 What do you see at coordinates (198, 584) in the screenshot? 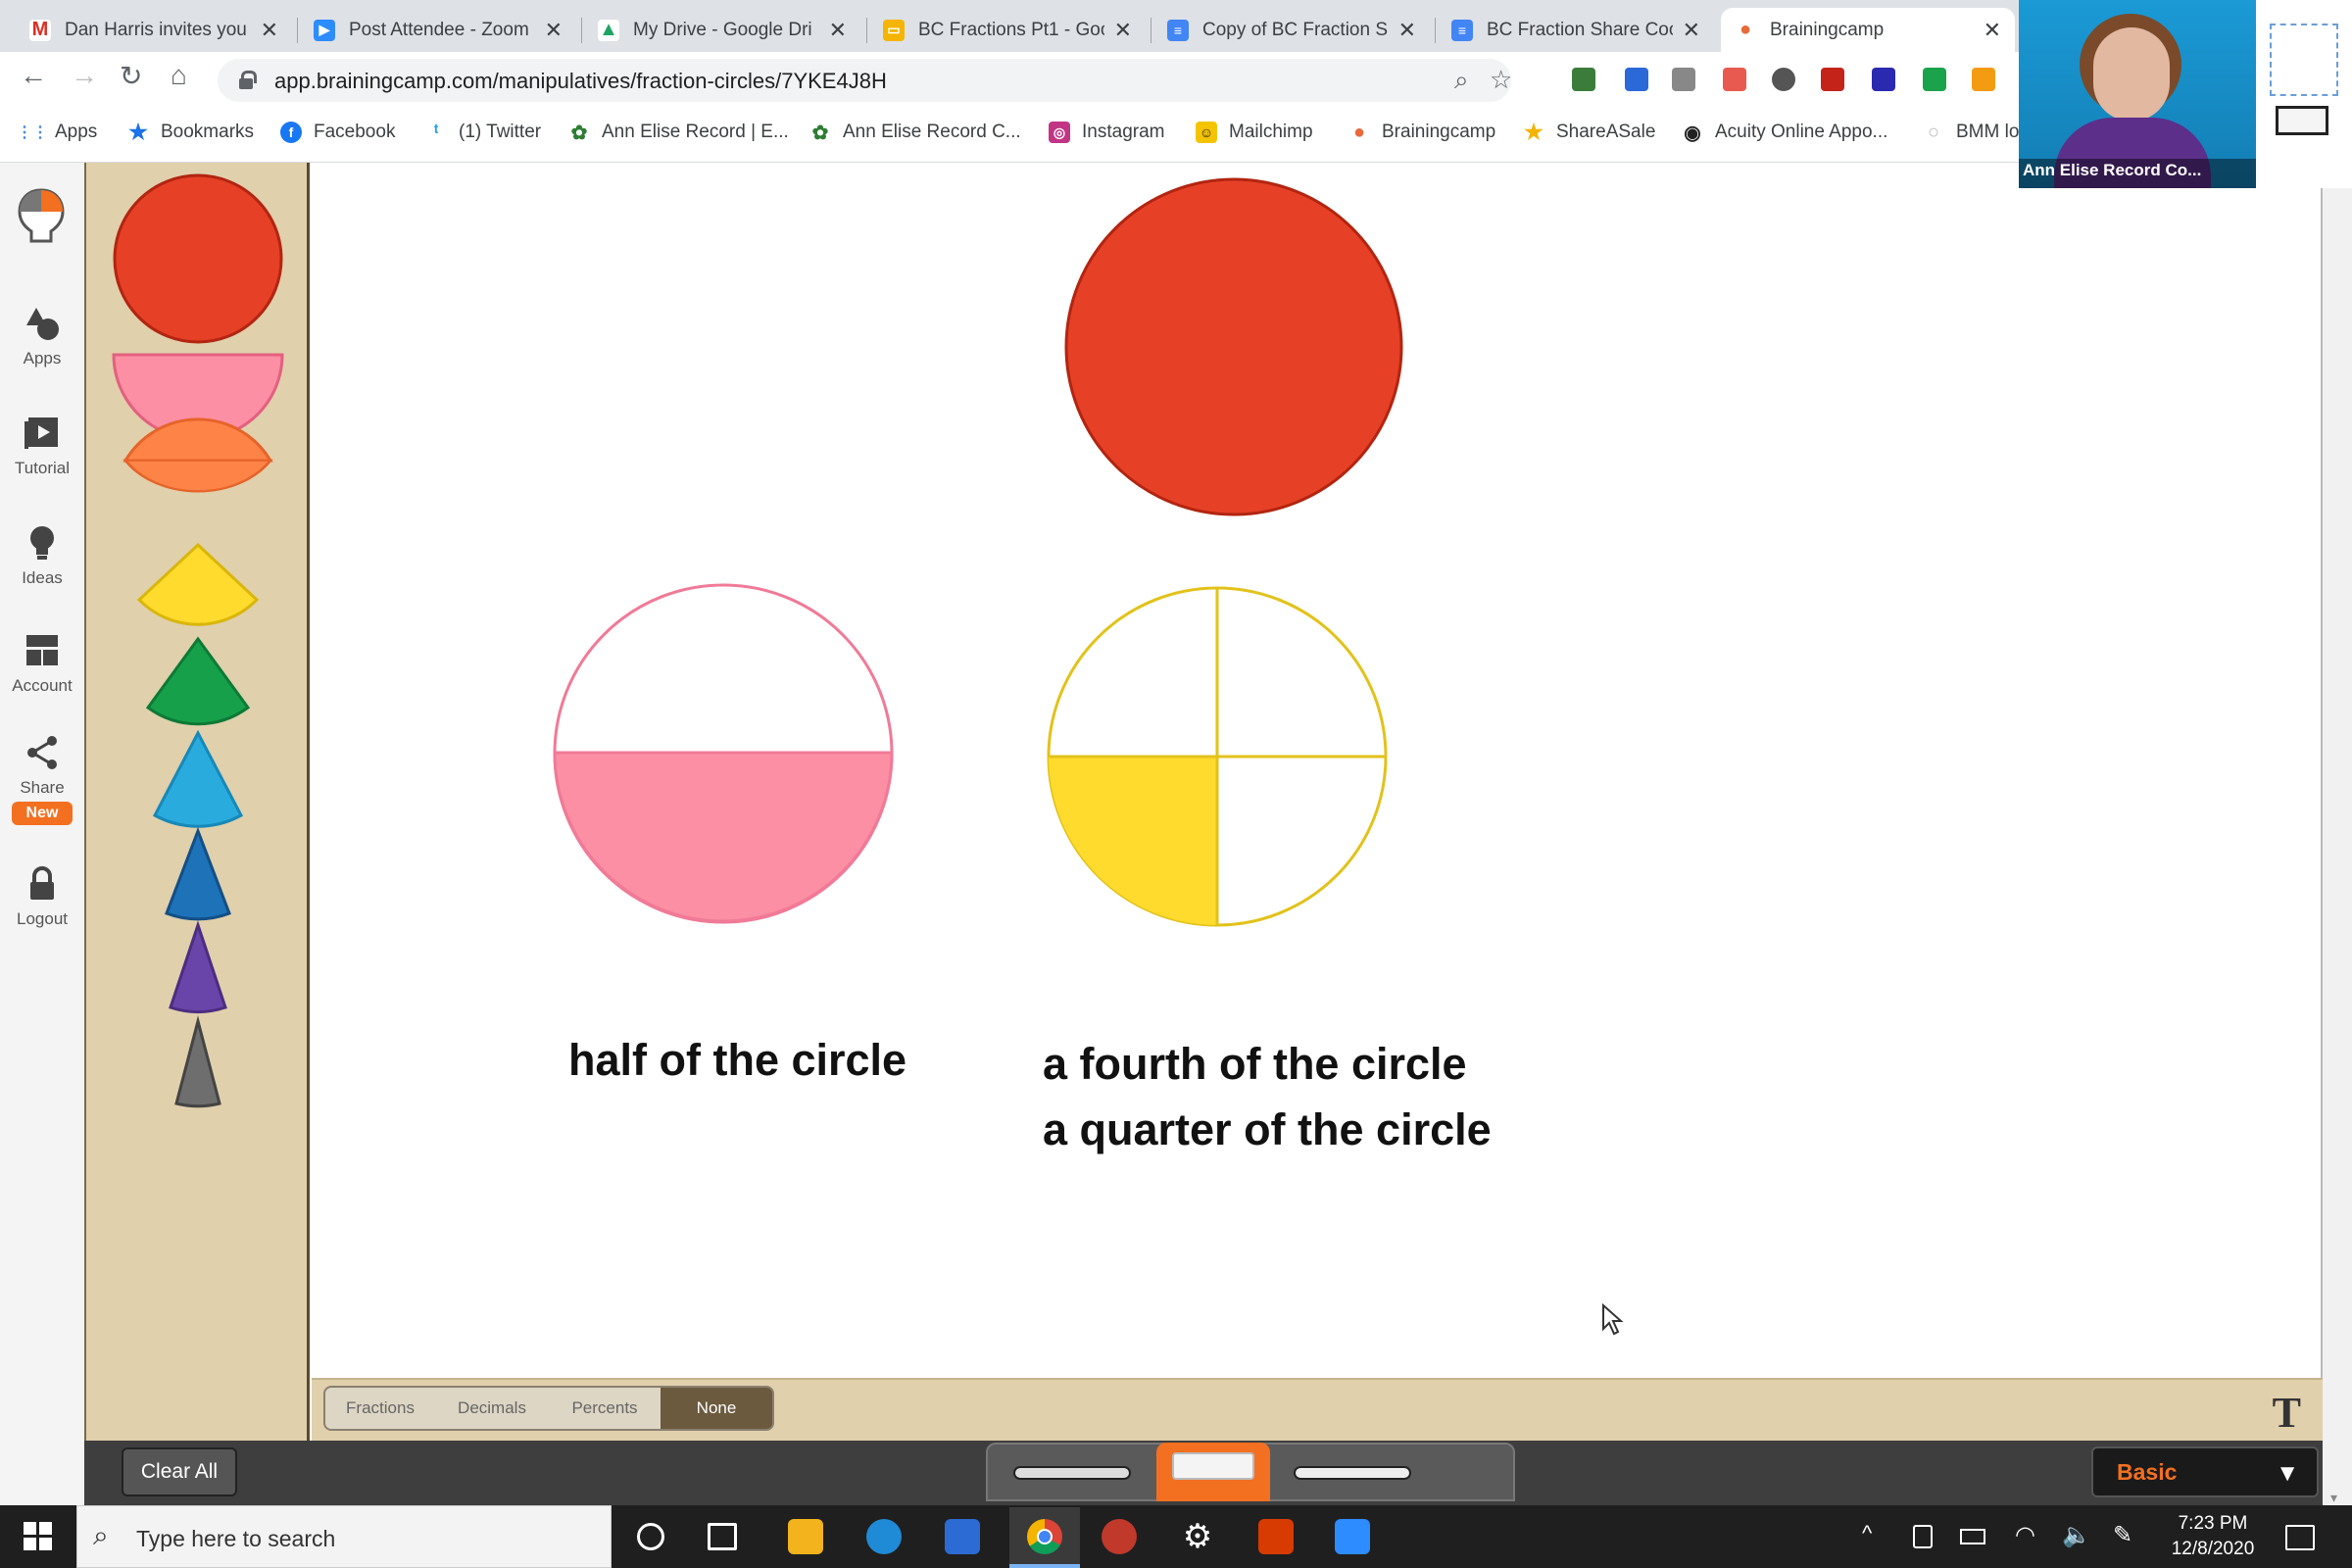
I see `piece-fourth` at bounding box center [198, 584].